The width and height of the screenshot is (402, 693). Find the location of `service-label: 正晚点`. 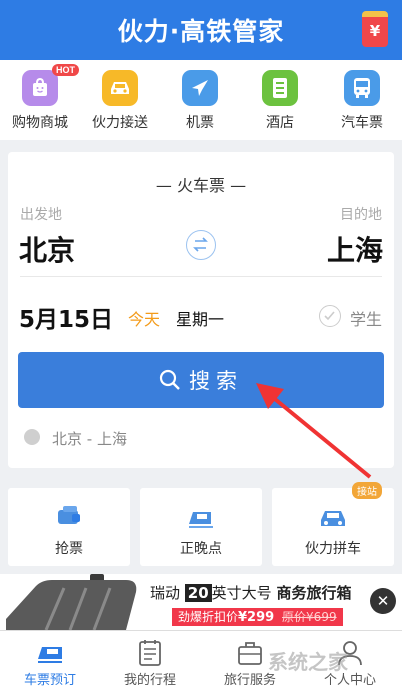

service-label: 正晚点 is located at coordinates (201, 549).